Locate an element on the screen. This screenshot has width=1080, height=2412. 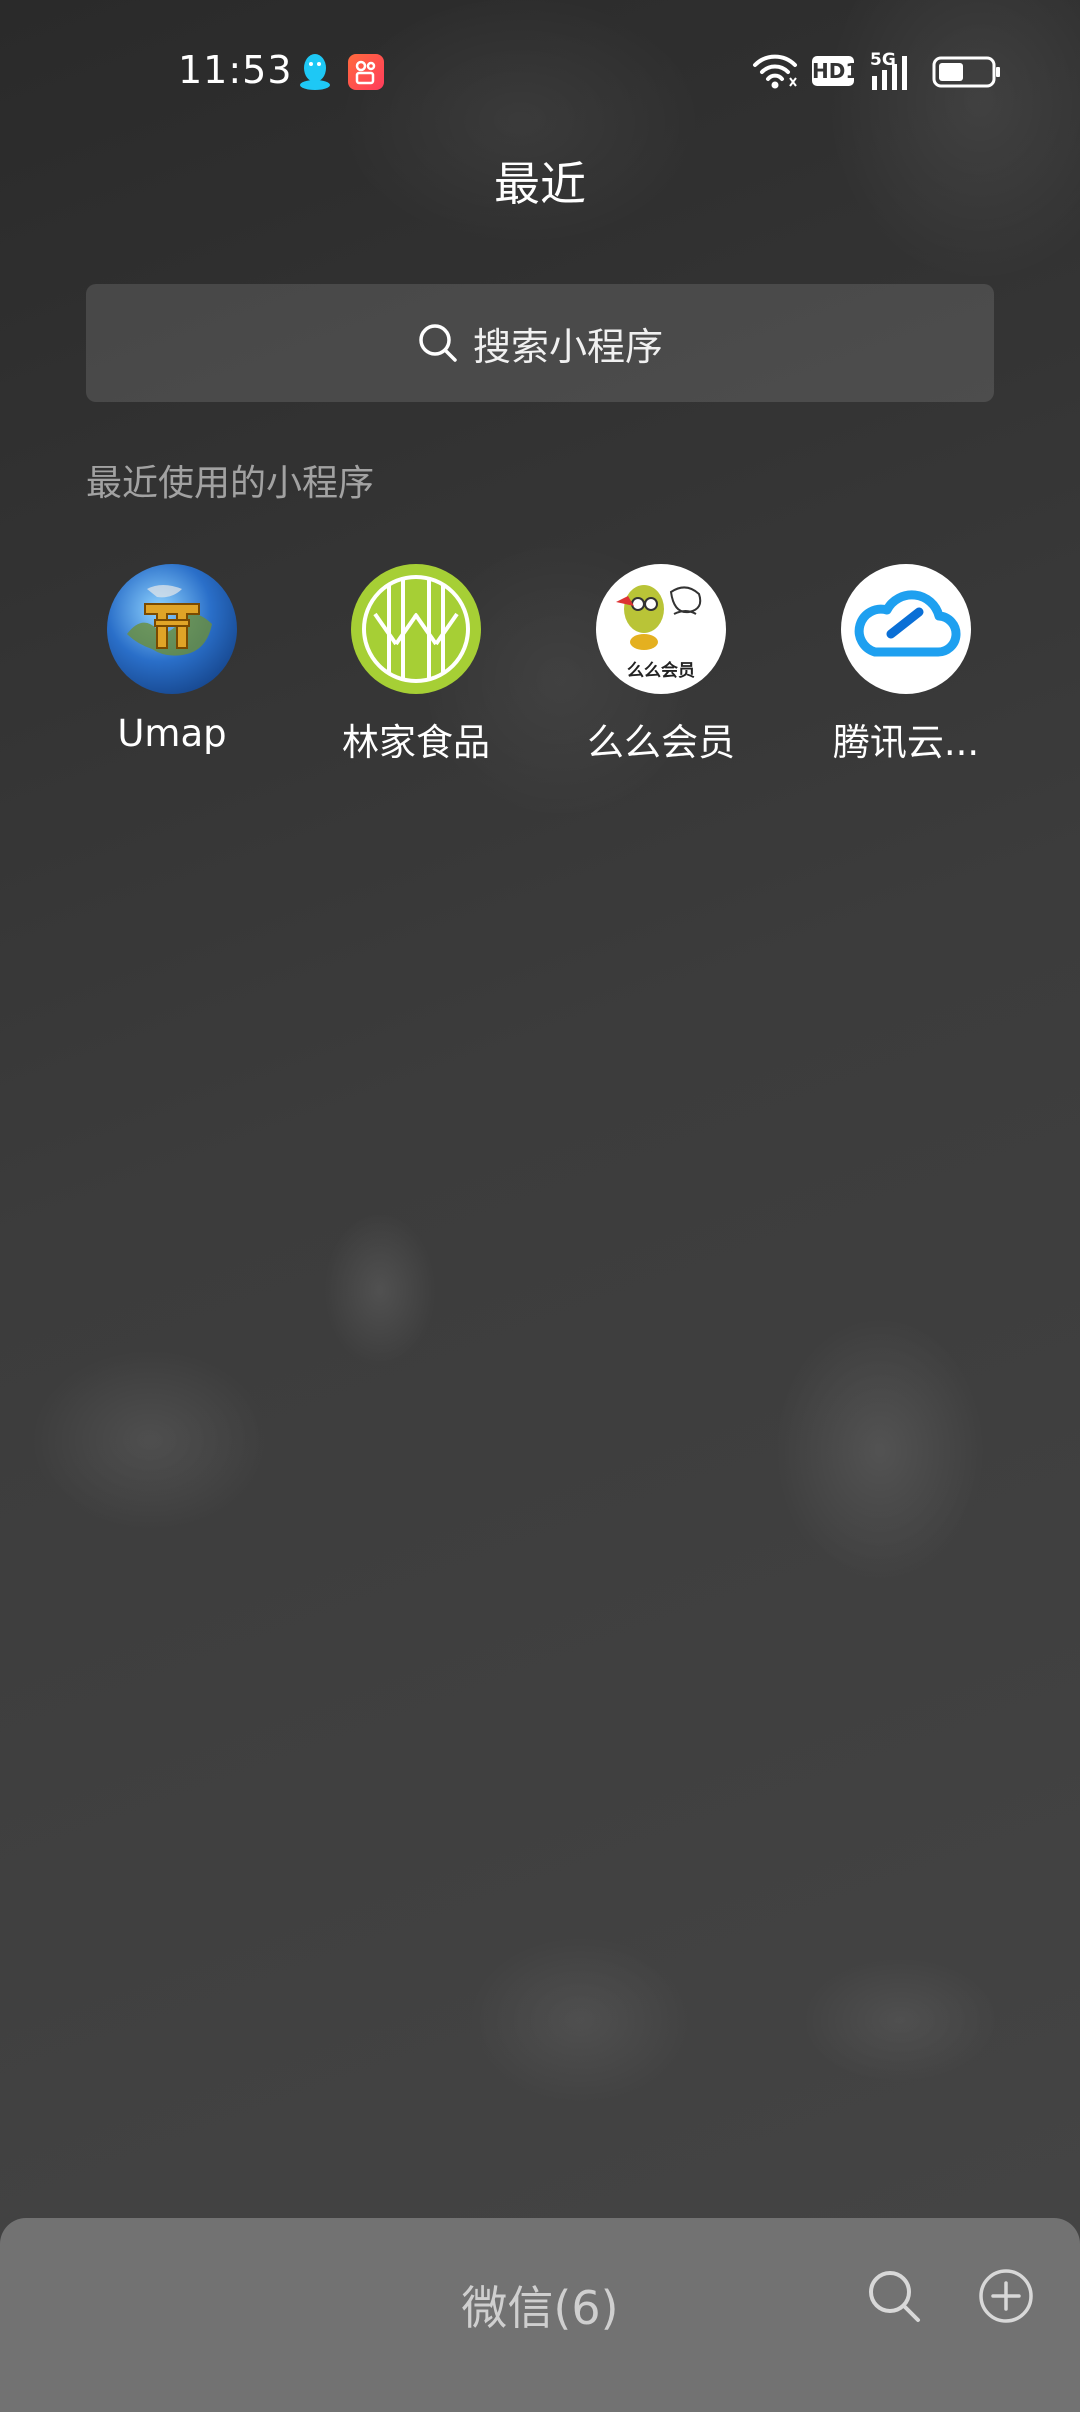
recent-section-label: 最近使用的小程序 is located at coordinates (230, 483).